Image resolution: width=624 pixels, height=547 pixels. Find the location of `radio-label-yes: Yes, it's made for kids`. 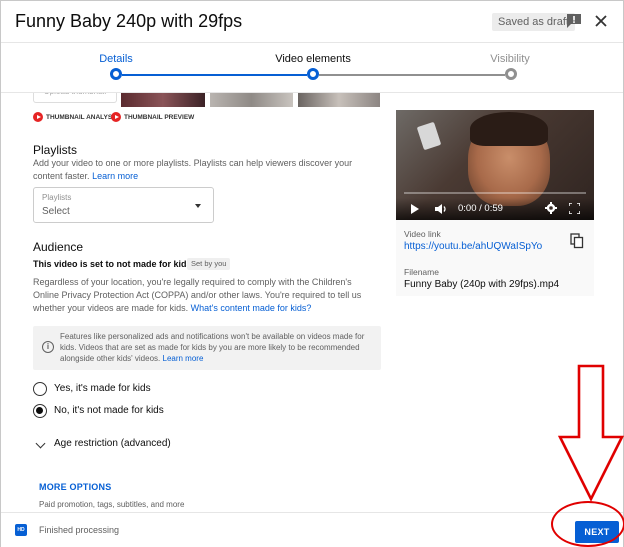

radio-label-yes: Yes, it's made for kids is located at coordinates (102, 388).